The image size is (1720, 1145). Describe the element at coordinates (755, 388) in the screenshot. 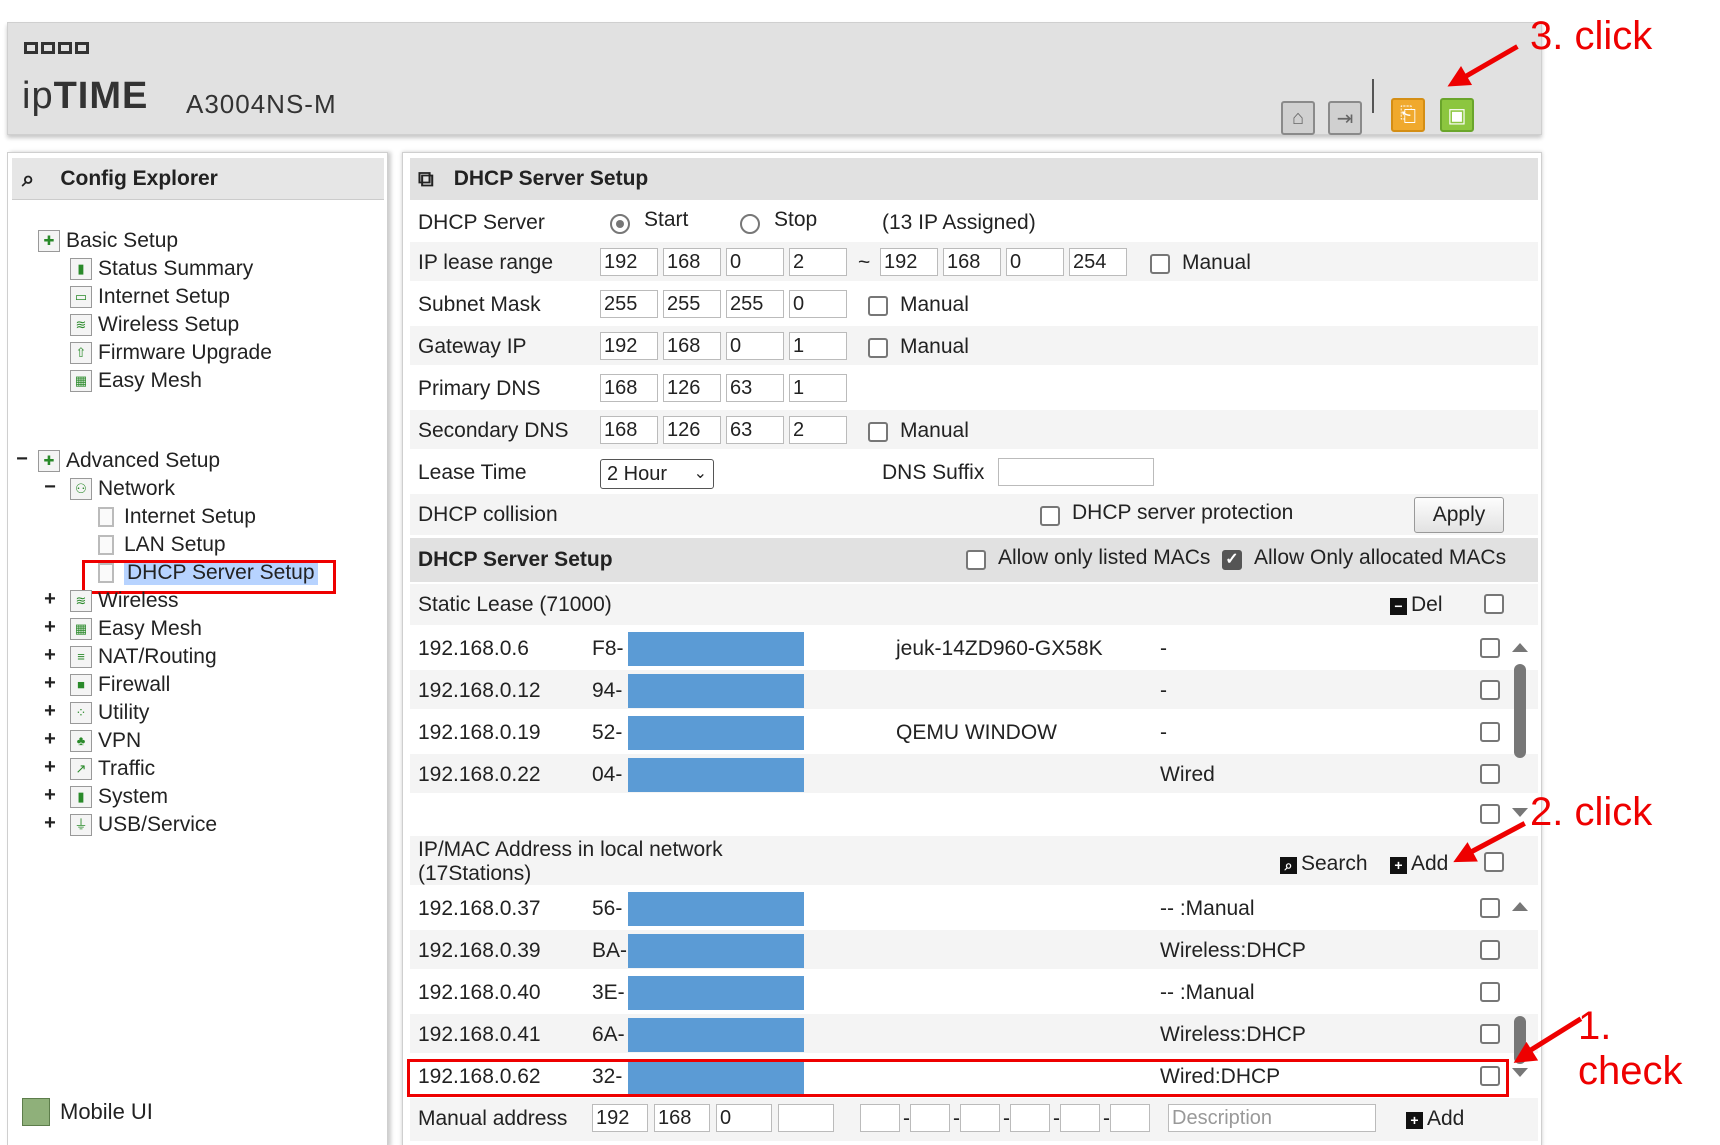

I see `primary-dns-octet3: 63` at that location.